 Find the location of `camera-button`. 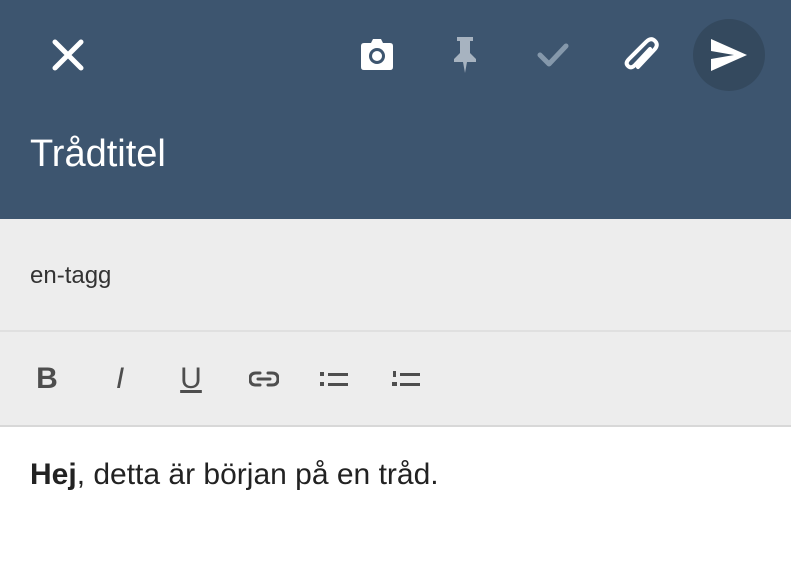

camera-button is located at coordinates (377, 55).